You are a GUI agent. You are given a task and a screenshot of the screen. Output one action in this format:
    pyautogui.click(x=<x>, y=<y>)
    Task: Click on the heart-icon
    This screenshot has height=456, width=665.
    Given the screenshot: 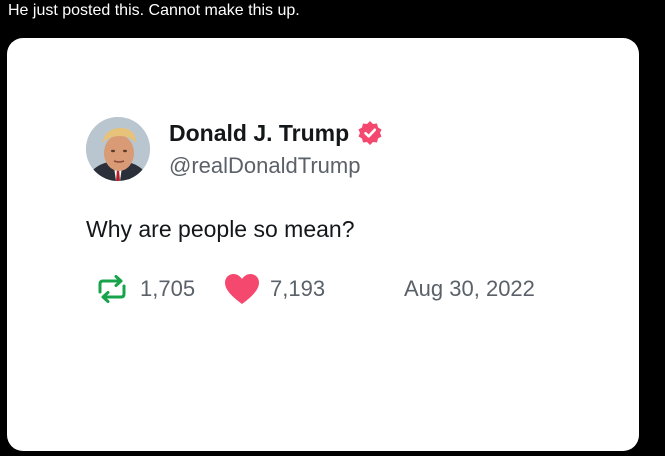 What is the action you would take?
    pyautogui.click(x=242, y=289)
    